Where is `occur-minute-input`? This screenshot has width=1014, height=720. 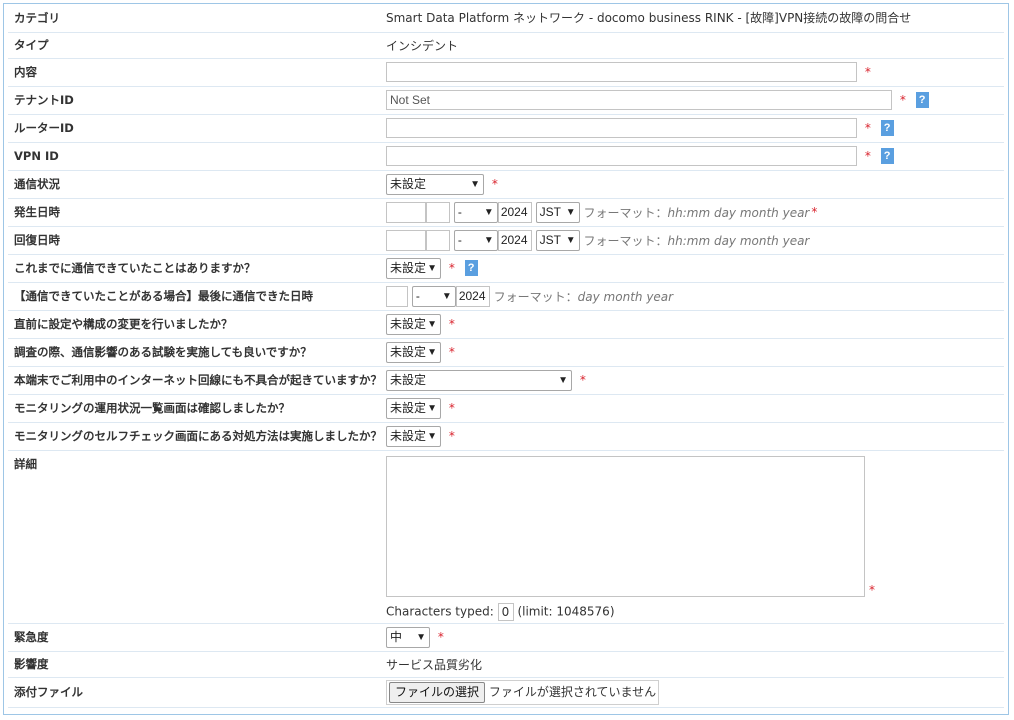 occur-minute-input is located at coordinates (438, 212).